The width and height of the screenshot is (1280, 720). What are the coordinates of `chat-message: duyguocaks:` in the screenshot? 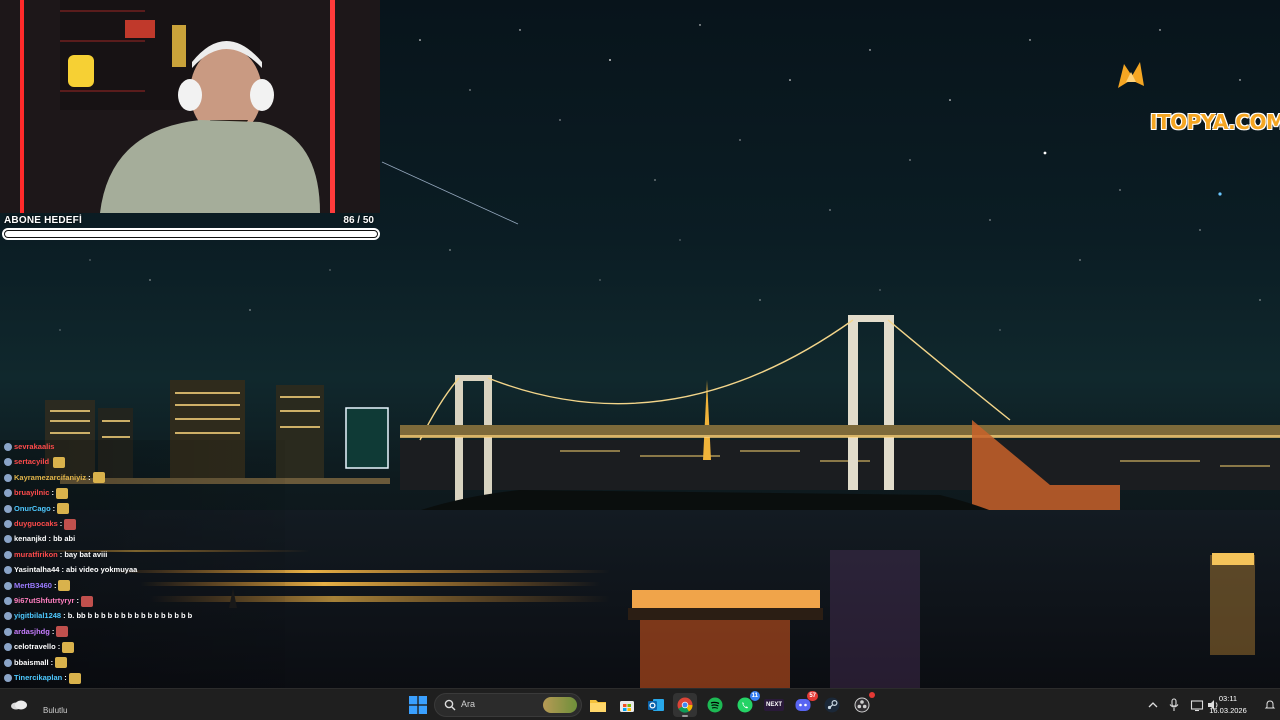 It's located at (40, 524).